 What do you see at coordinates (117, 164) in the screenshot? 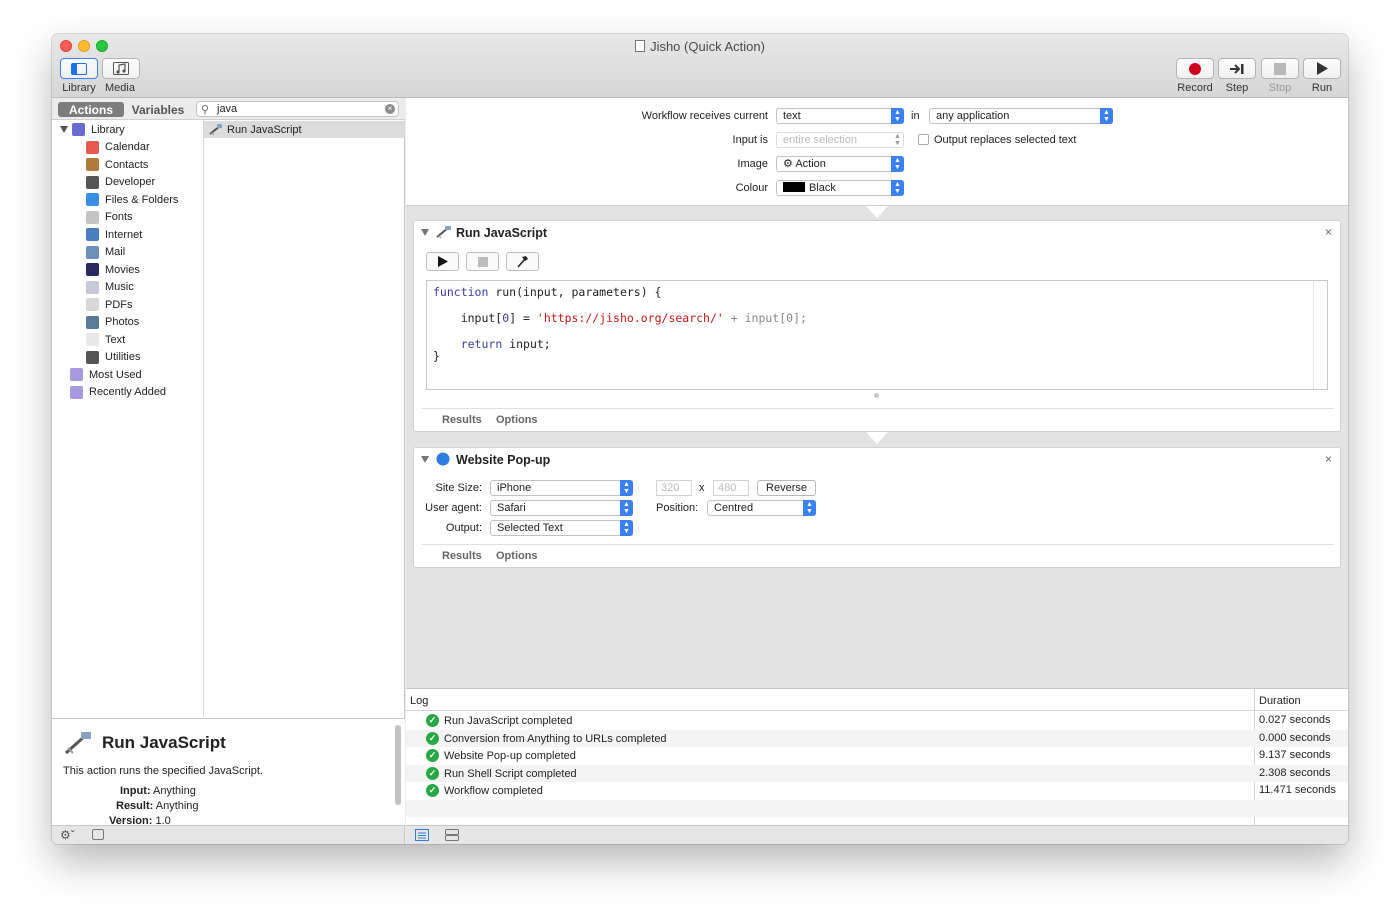
I see `category-item-contacts: Contacts` at bounding box center [117, 164].